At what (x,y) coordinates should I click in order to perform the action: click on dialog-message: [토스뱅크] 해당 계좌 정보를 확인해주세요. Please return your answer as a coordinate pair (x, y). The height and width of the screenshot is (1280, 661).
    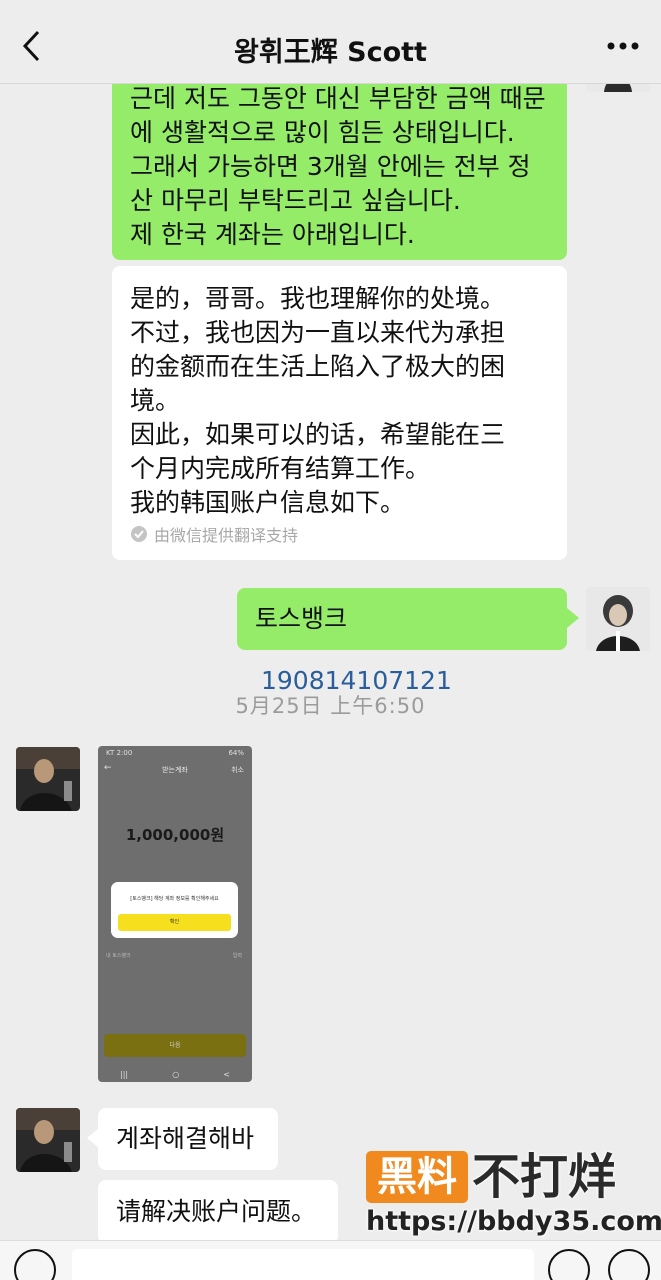
    Looking at the image, I should click on (174, 899).